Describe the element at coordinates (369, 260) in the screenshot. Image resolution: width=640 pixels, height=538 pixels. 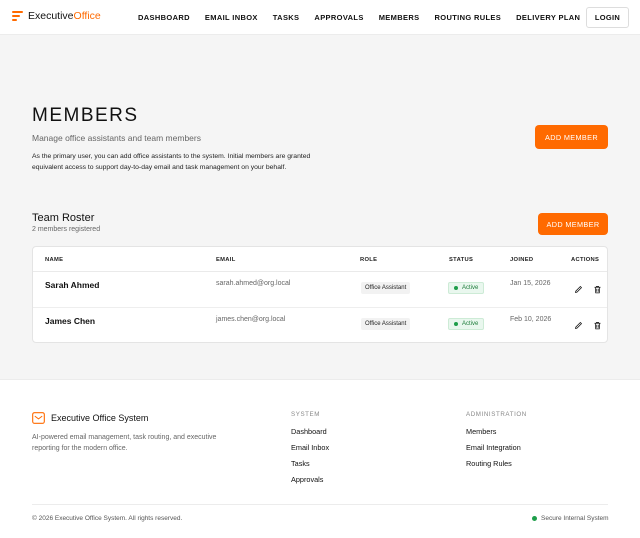
I see `column-header-role: ROLE` at that location.